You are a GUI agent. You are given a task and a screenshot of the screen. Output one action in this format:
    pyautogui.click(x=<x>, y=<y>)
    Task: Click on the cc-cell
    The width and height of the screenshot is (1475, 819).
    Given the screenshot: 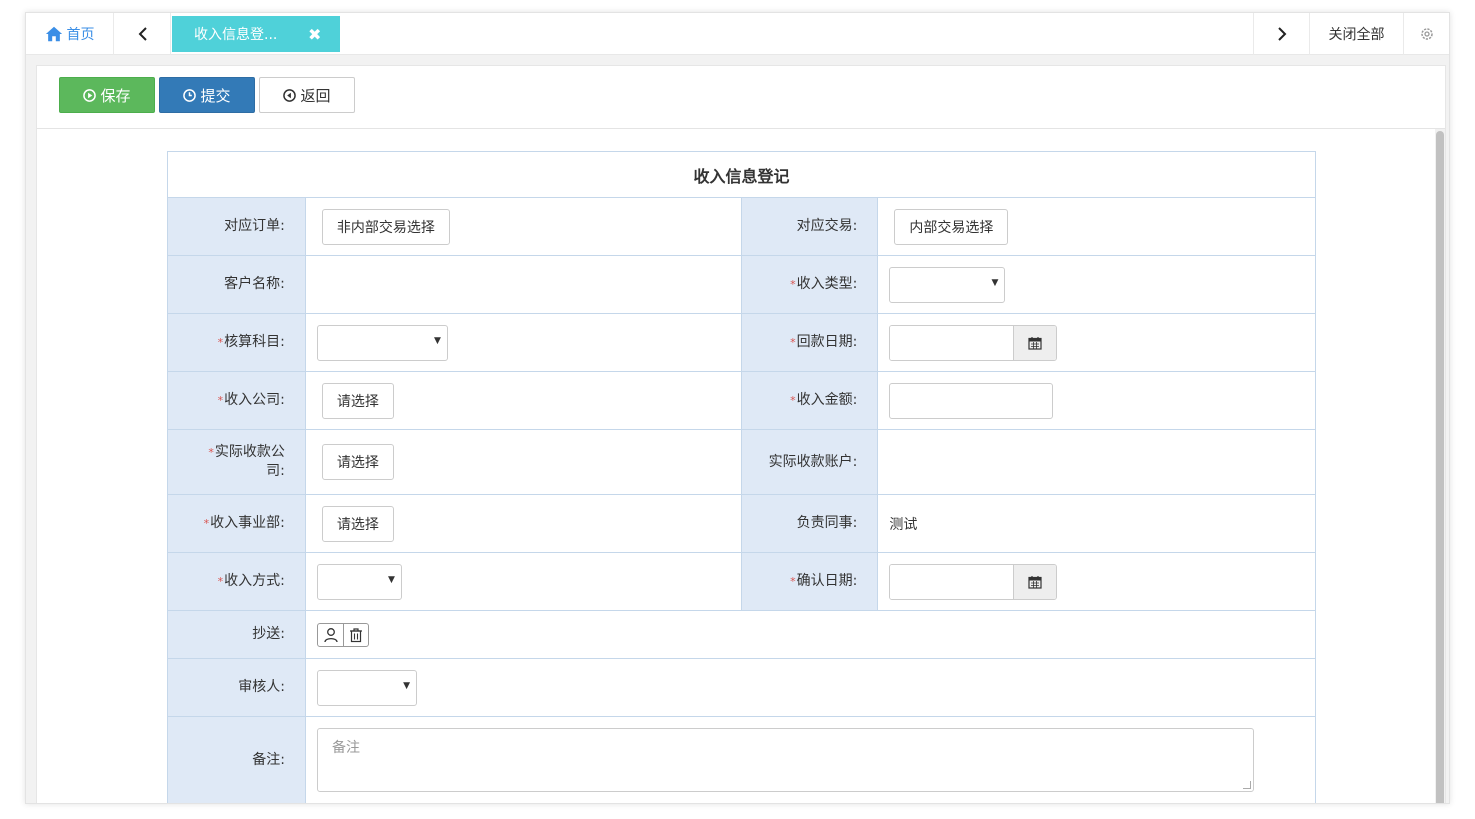 What is the action you would take?
    pyautogui.click(x=810, y=634)
    